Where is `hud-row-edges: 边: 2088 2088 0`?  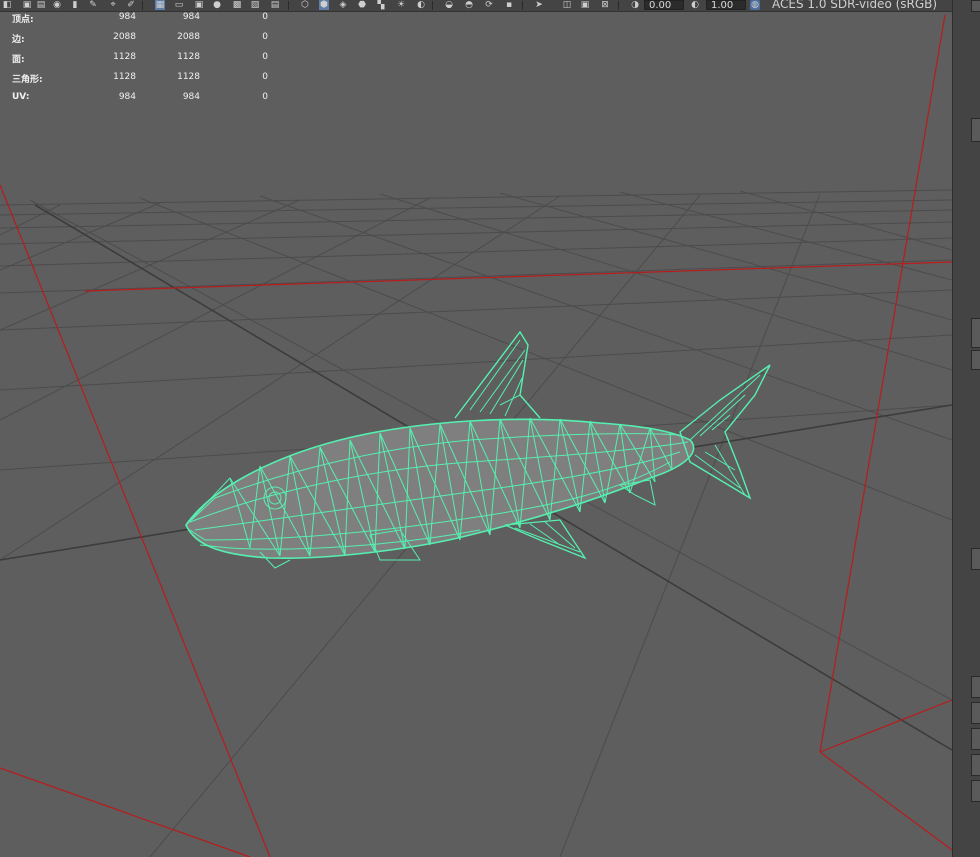 hud-row-edges: 边: 2088 2088 0 is located at coordinates (142, 39).